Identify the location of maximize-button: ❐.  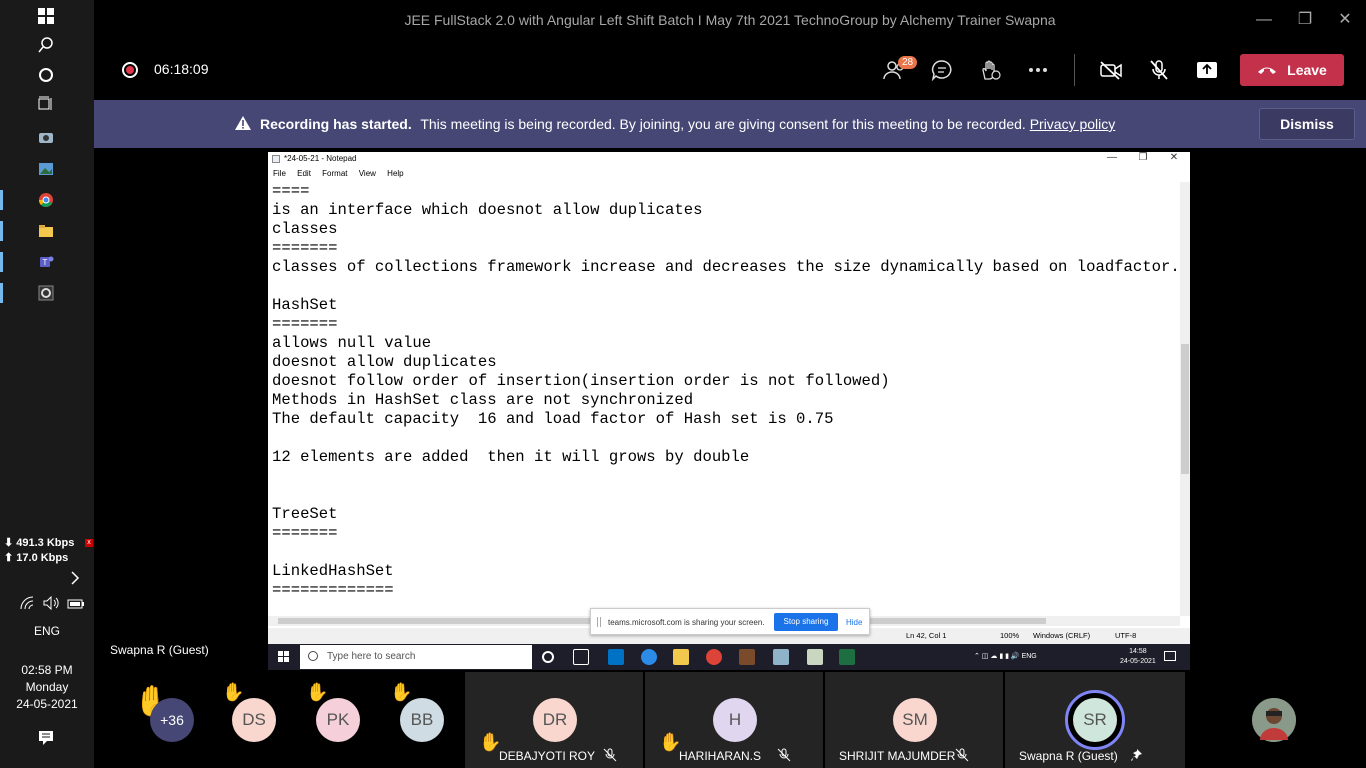
(1305, 20).